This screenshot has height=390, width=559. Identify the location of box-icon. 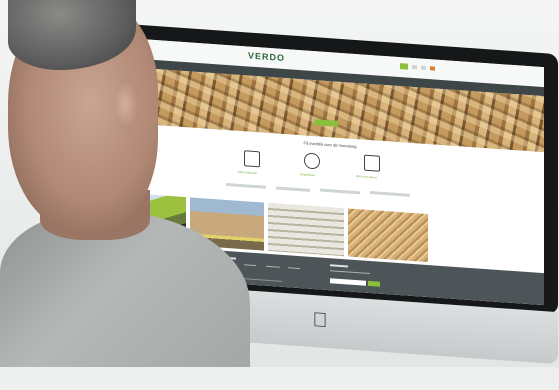
(372, 163).